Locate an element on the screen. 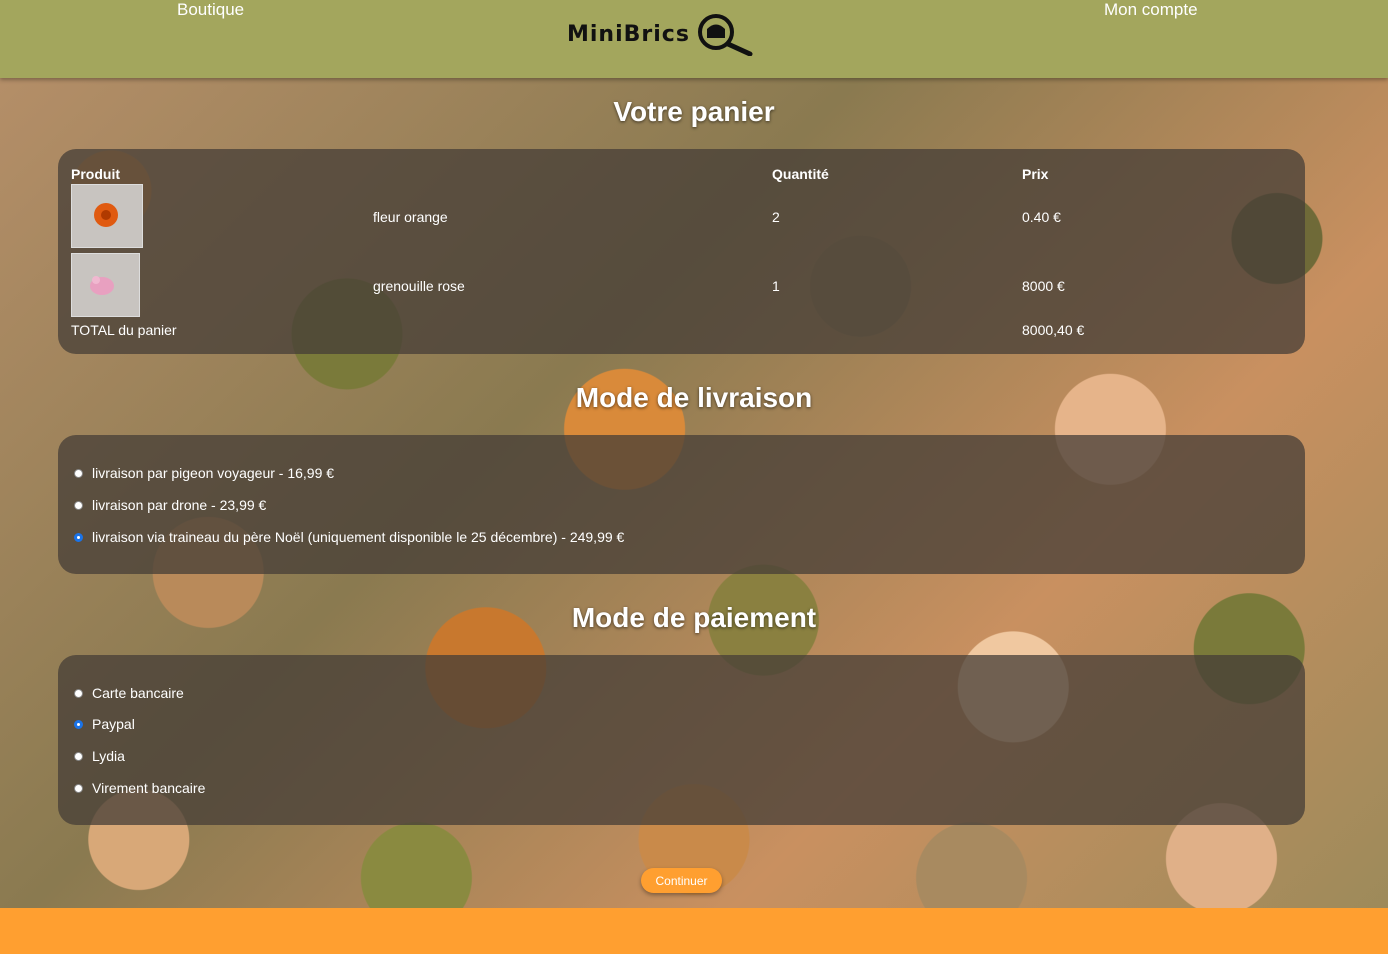 This screenshot has height=954, width=1388. product-name: grenouille rose is located at coordinates (419, 286).